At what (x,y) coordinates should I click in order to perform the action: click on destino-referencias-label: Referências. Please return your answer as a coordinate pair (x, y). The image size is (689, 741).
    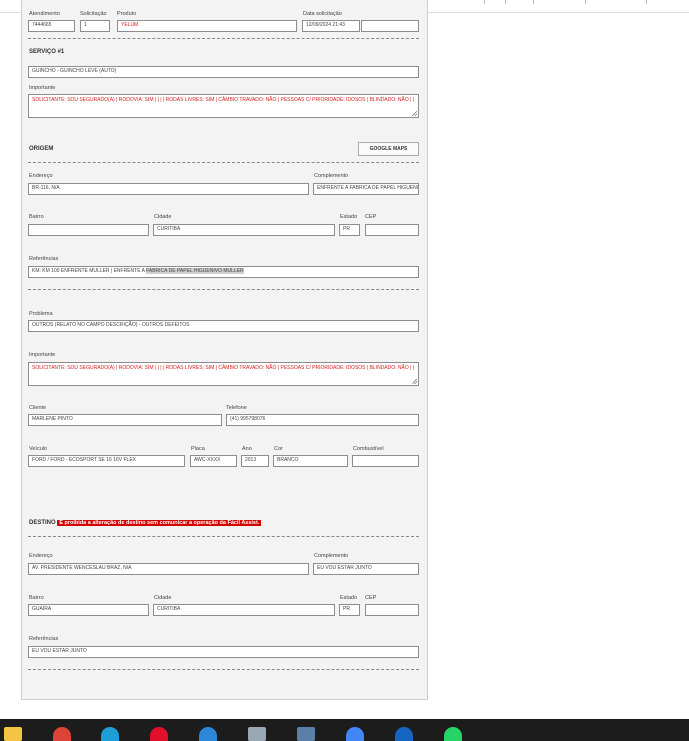
    Looking at the image, I should click on (44, 639).